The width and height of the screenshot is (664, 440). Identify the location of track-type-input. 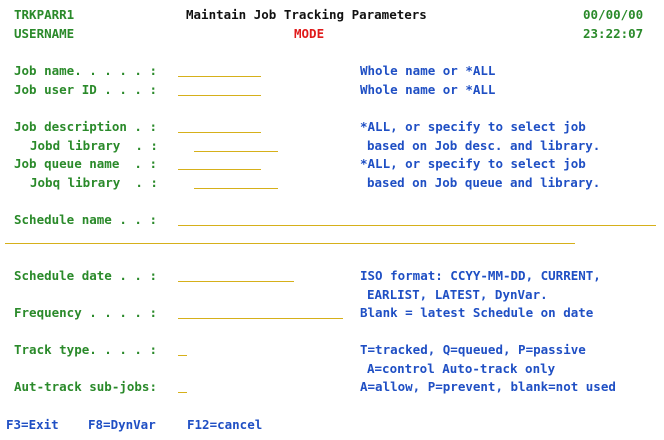
(182, 355).